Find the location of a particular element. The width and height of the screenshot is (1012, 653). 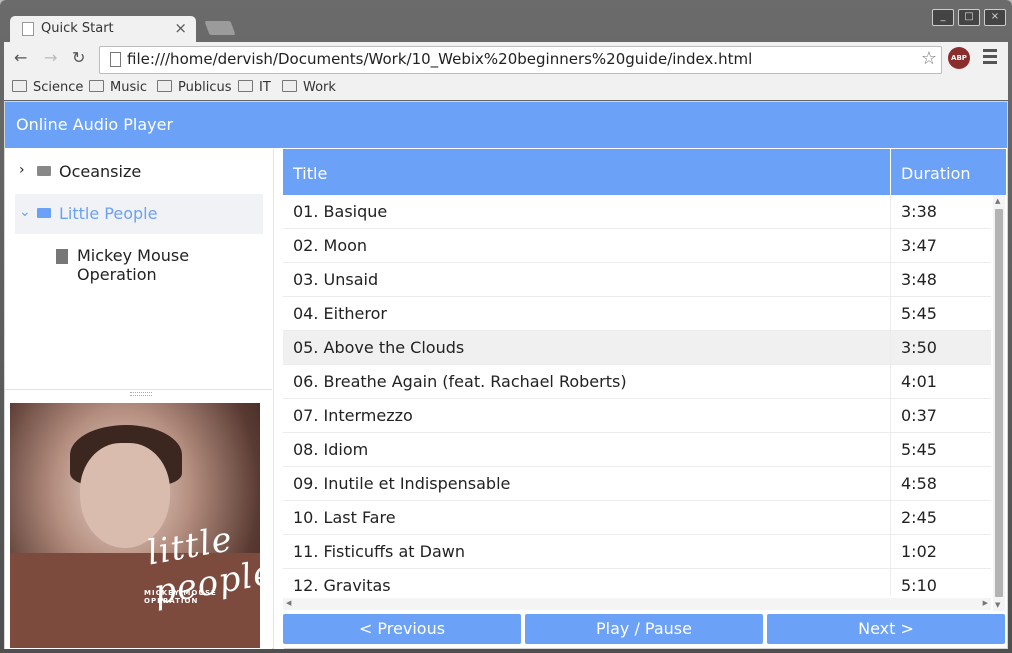

scroll-left-icon: ◀ is located at coordinates (288, 603).